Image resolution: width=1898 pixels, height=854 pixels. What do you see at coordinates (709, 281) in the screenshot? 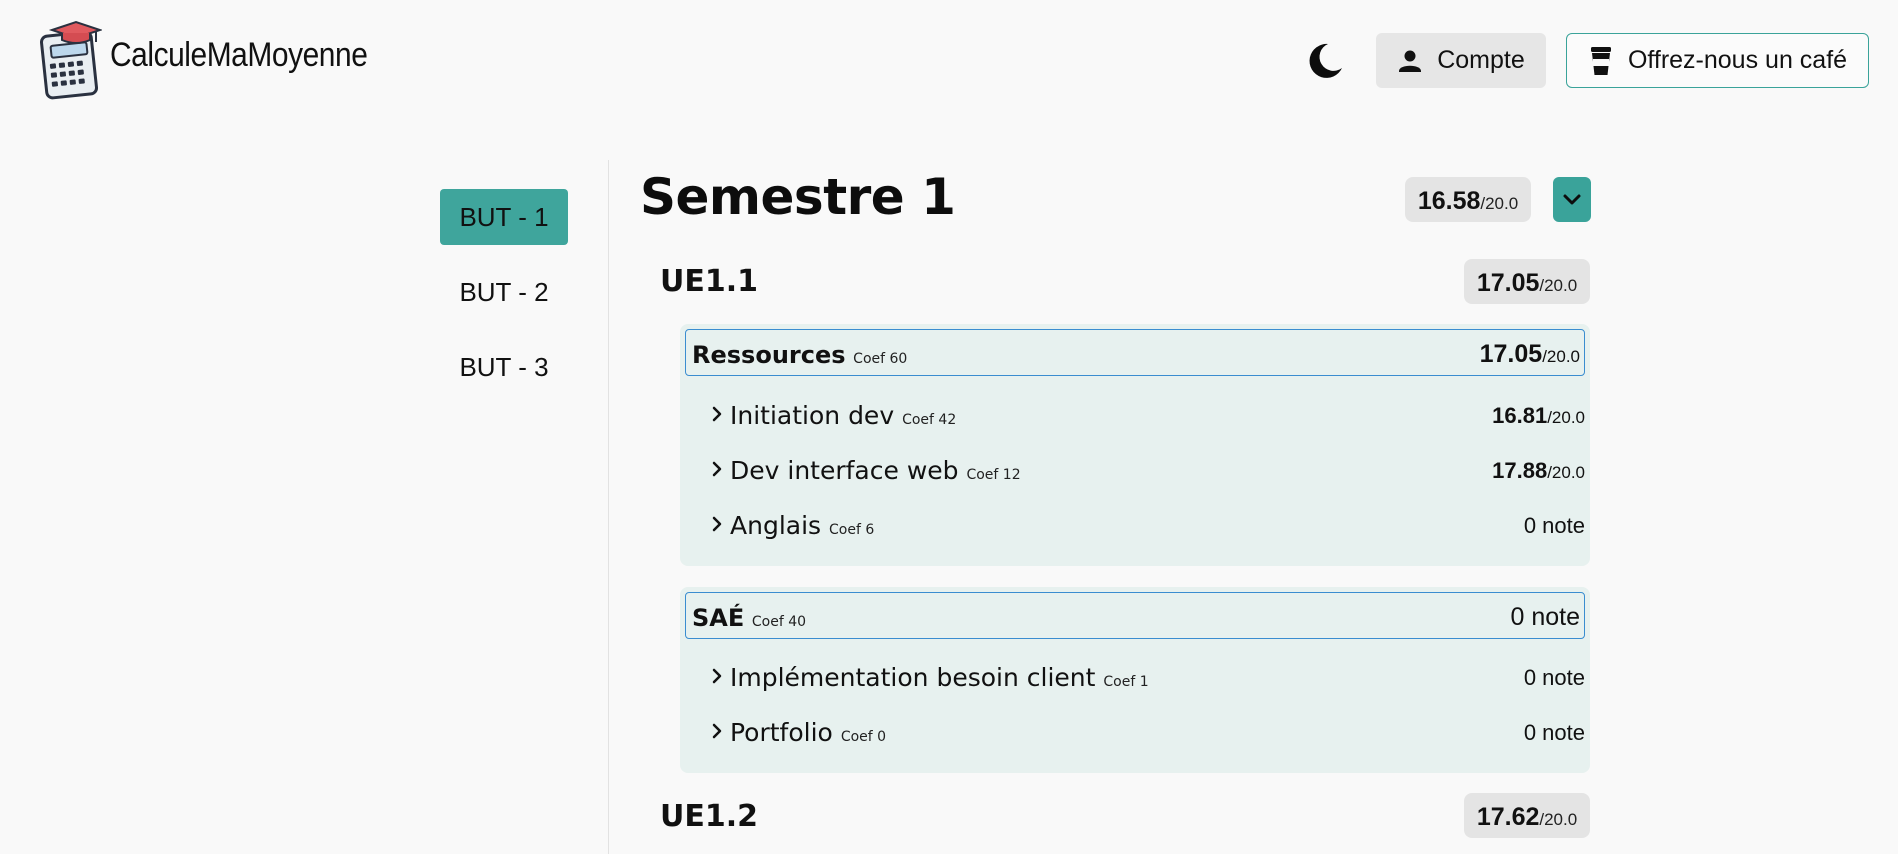
I see `ue-title: UE1.1` at bounding box center [709, 281].